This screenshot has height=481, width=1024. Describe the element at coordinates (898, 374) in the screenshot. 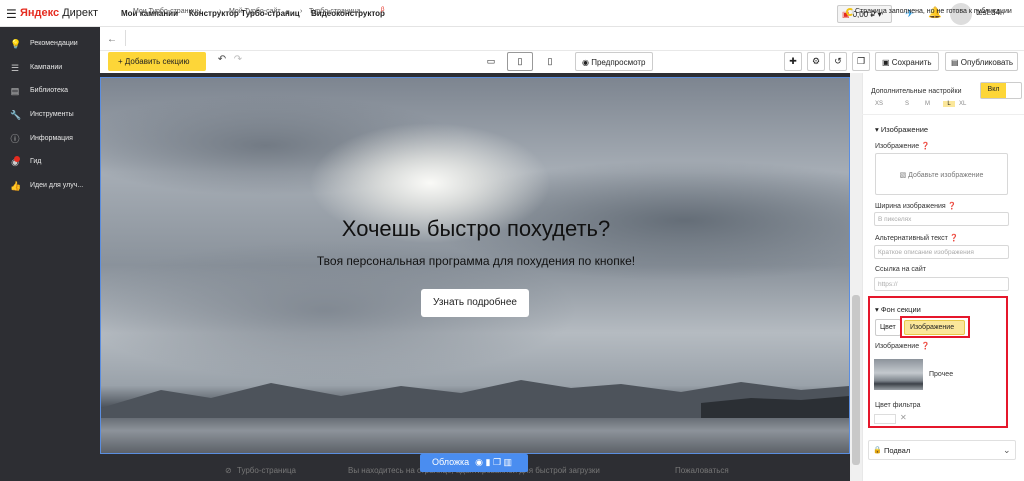

I see `bg-image-thumbnail` at that location.